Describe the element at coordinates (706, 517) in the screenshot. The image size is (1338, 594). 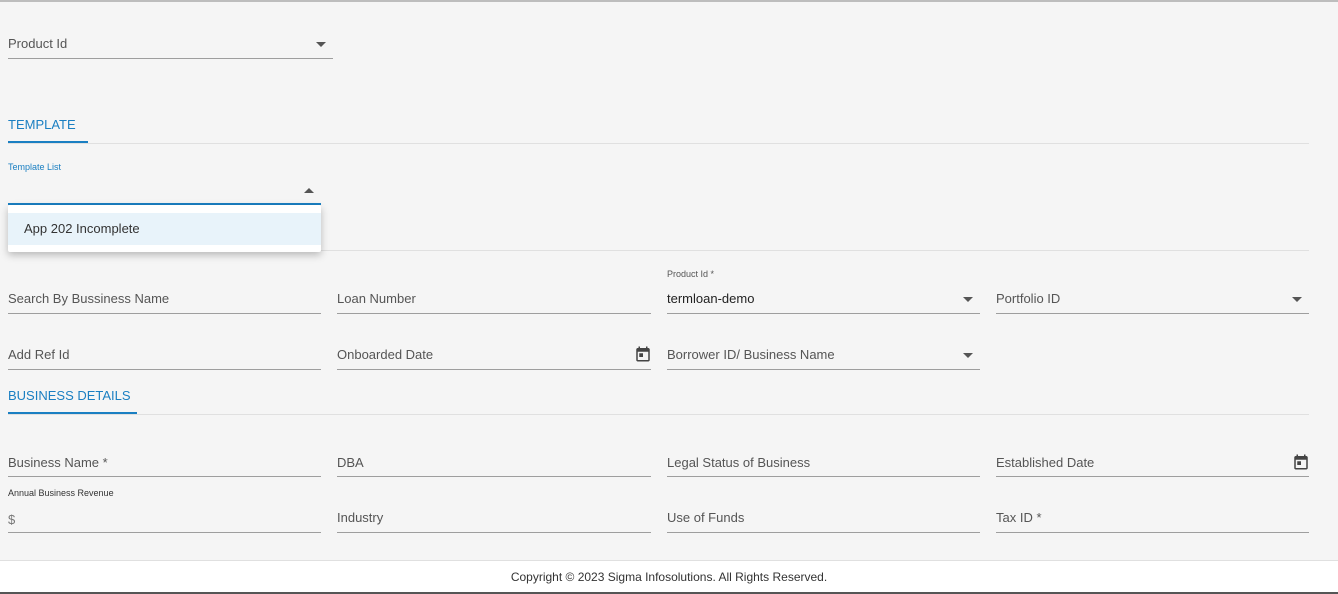
I see `use-of-funds-label: Use of Funds` at that location.